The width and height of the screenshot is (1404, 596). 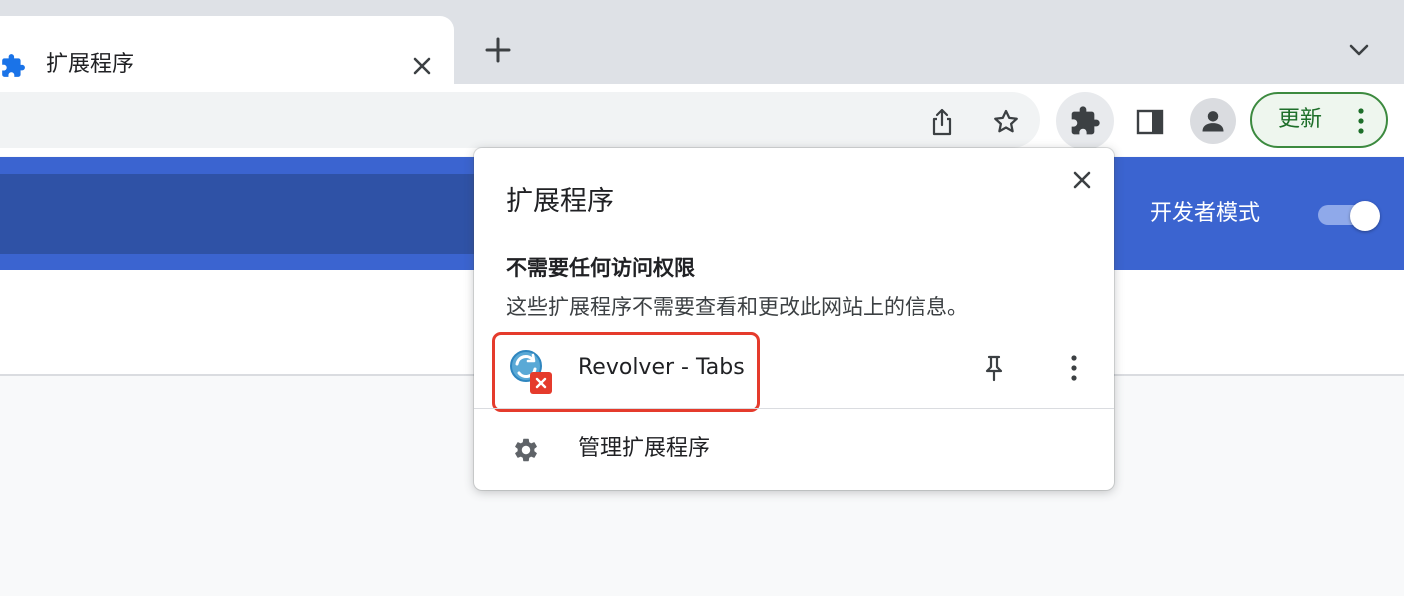 I want to click on manage-extensions-label: 管理扩展程序, so click(x=644, y=448).